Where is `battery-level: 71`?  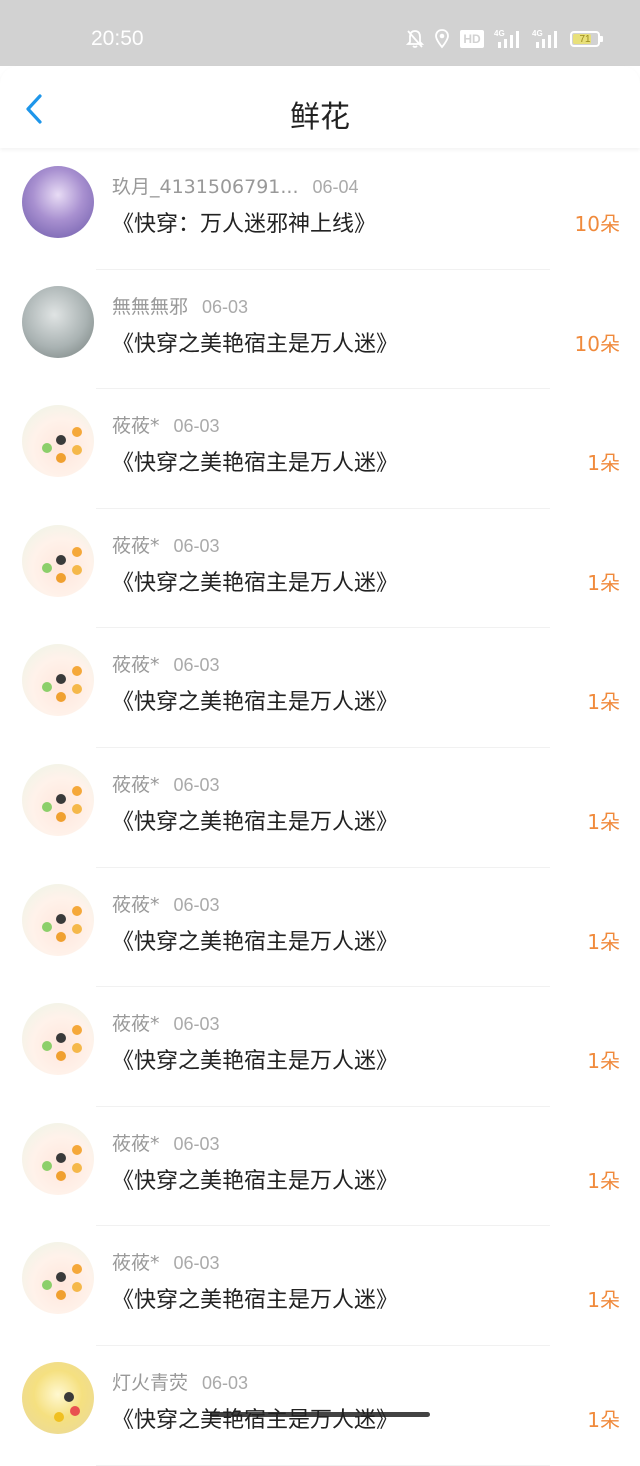
battery-level: 71 is located at coordinates (585, 39).